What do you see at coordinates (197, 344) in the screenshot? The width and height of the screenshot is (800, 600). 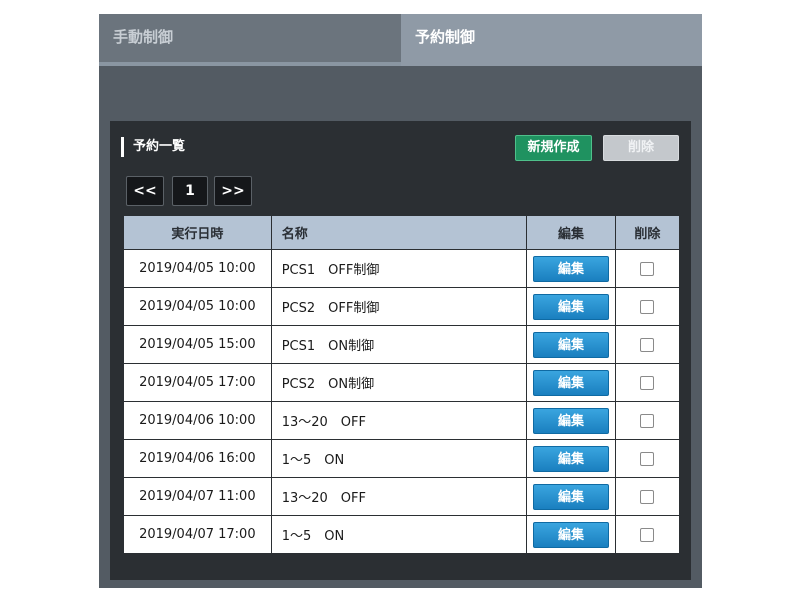 I see `cell-datetime: 2019/04/05 15:00` at bounding box center [197, 344].